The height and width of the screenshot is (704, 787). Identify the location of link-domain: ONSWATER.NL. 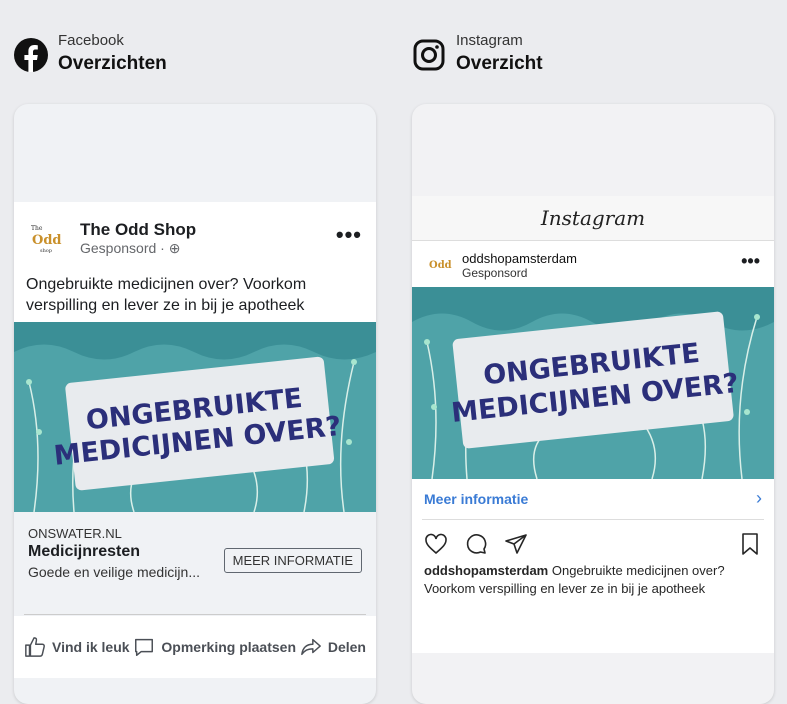
(75, 533).